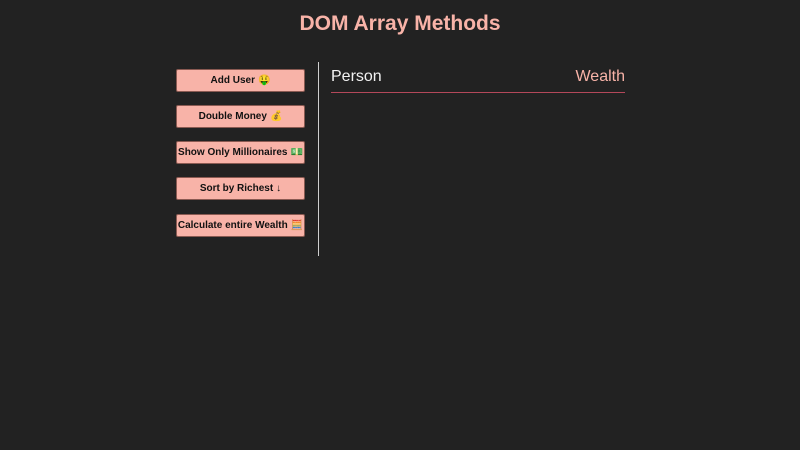 This screenshot has width=800, height=450. I want to click on show-millionaires-button: Show Only Millionaires 💵, so click(240, 152).